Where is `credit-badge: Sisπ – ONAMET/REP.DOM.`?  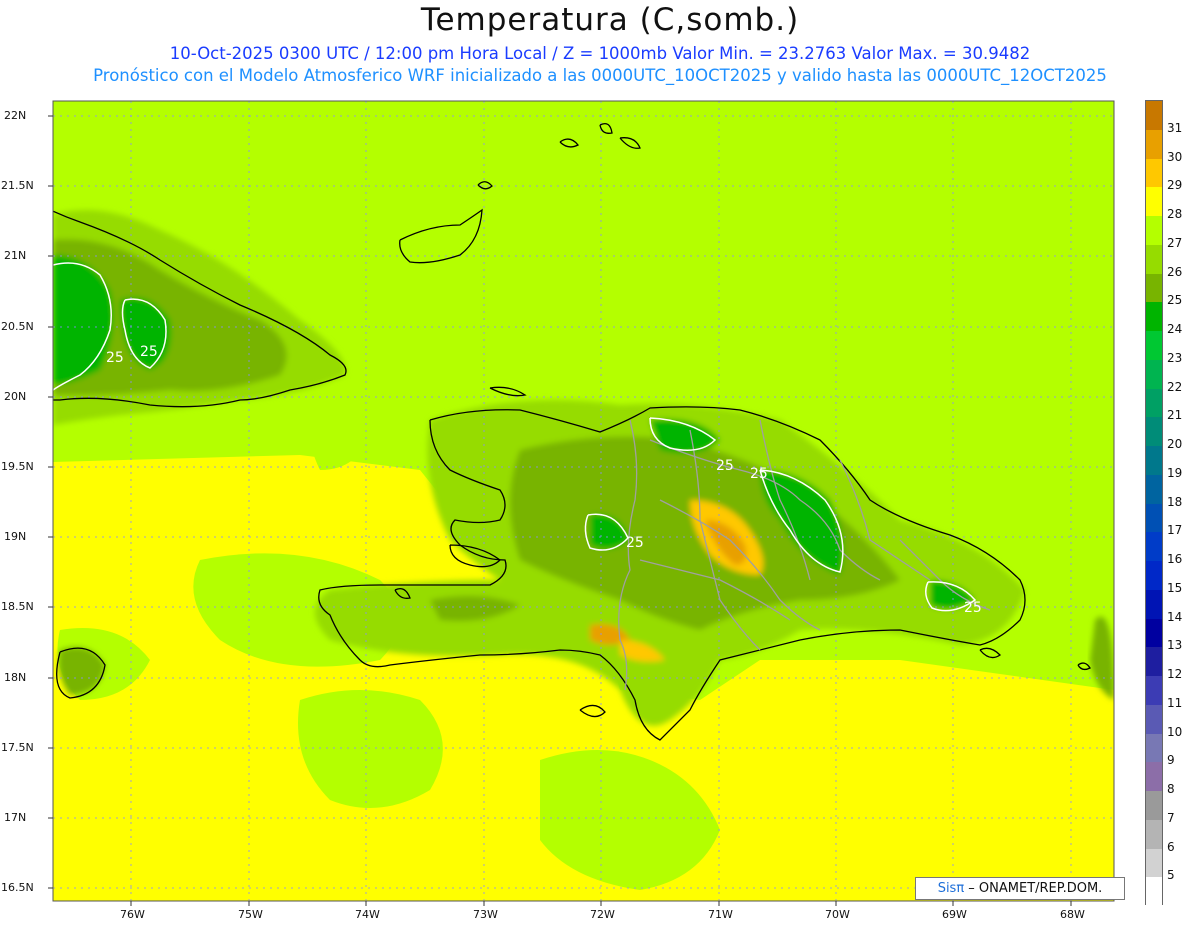
credit-badge: Sisπ – ONAMET/REP.DOM. is located at coordinates (1020, 888).